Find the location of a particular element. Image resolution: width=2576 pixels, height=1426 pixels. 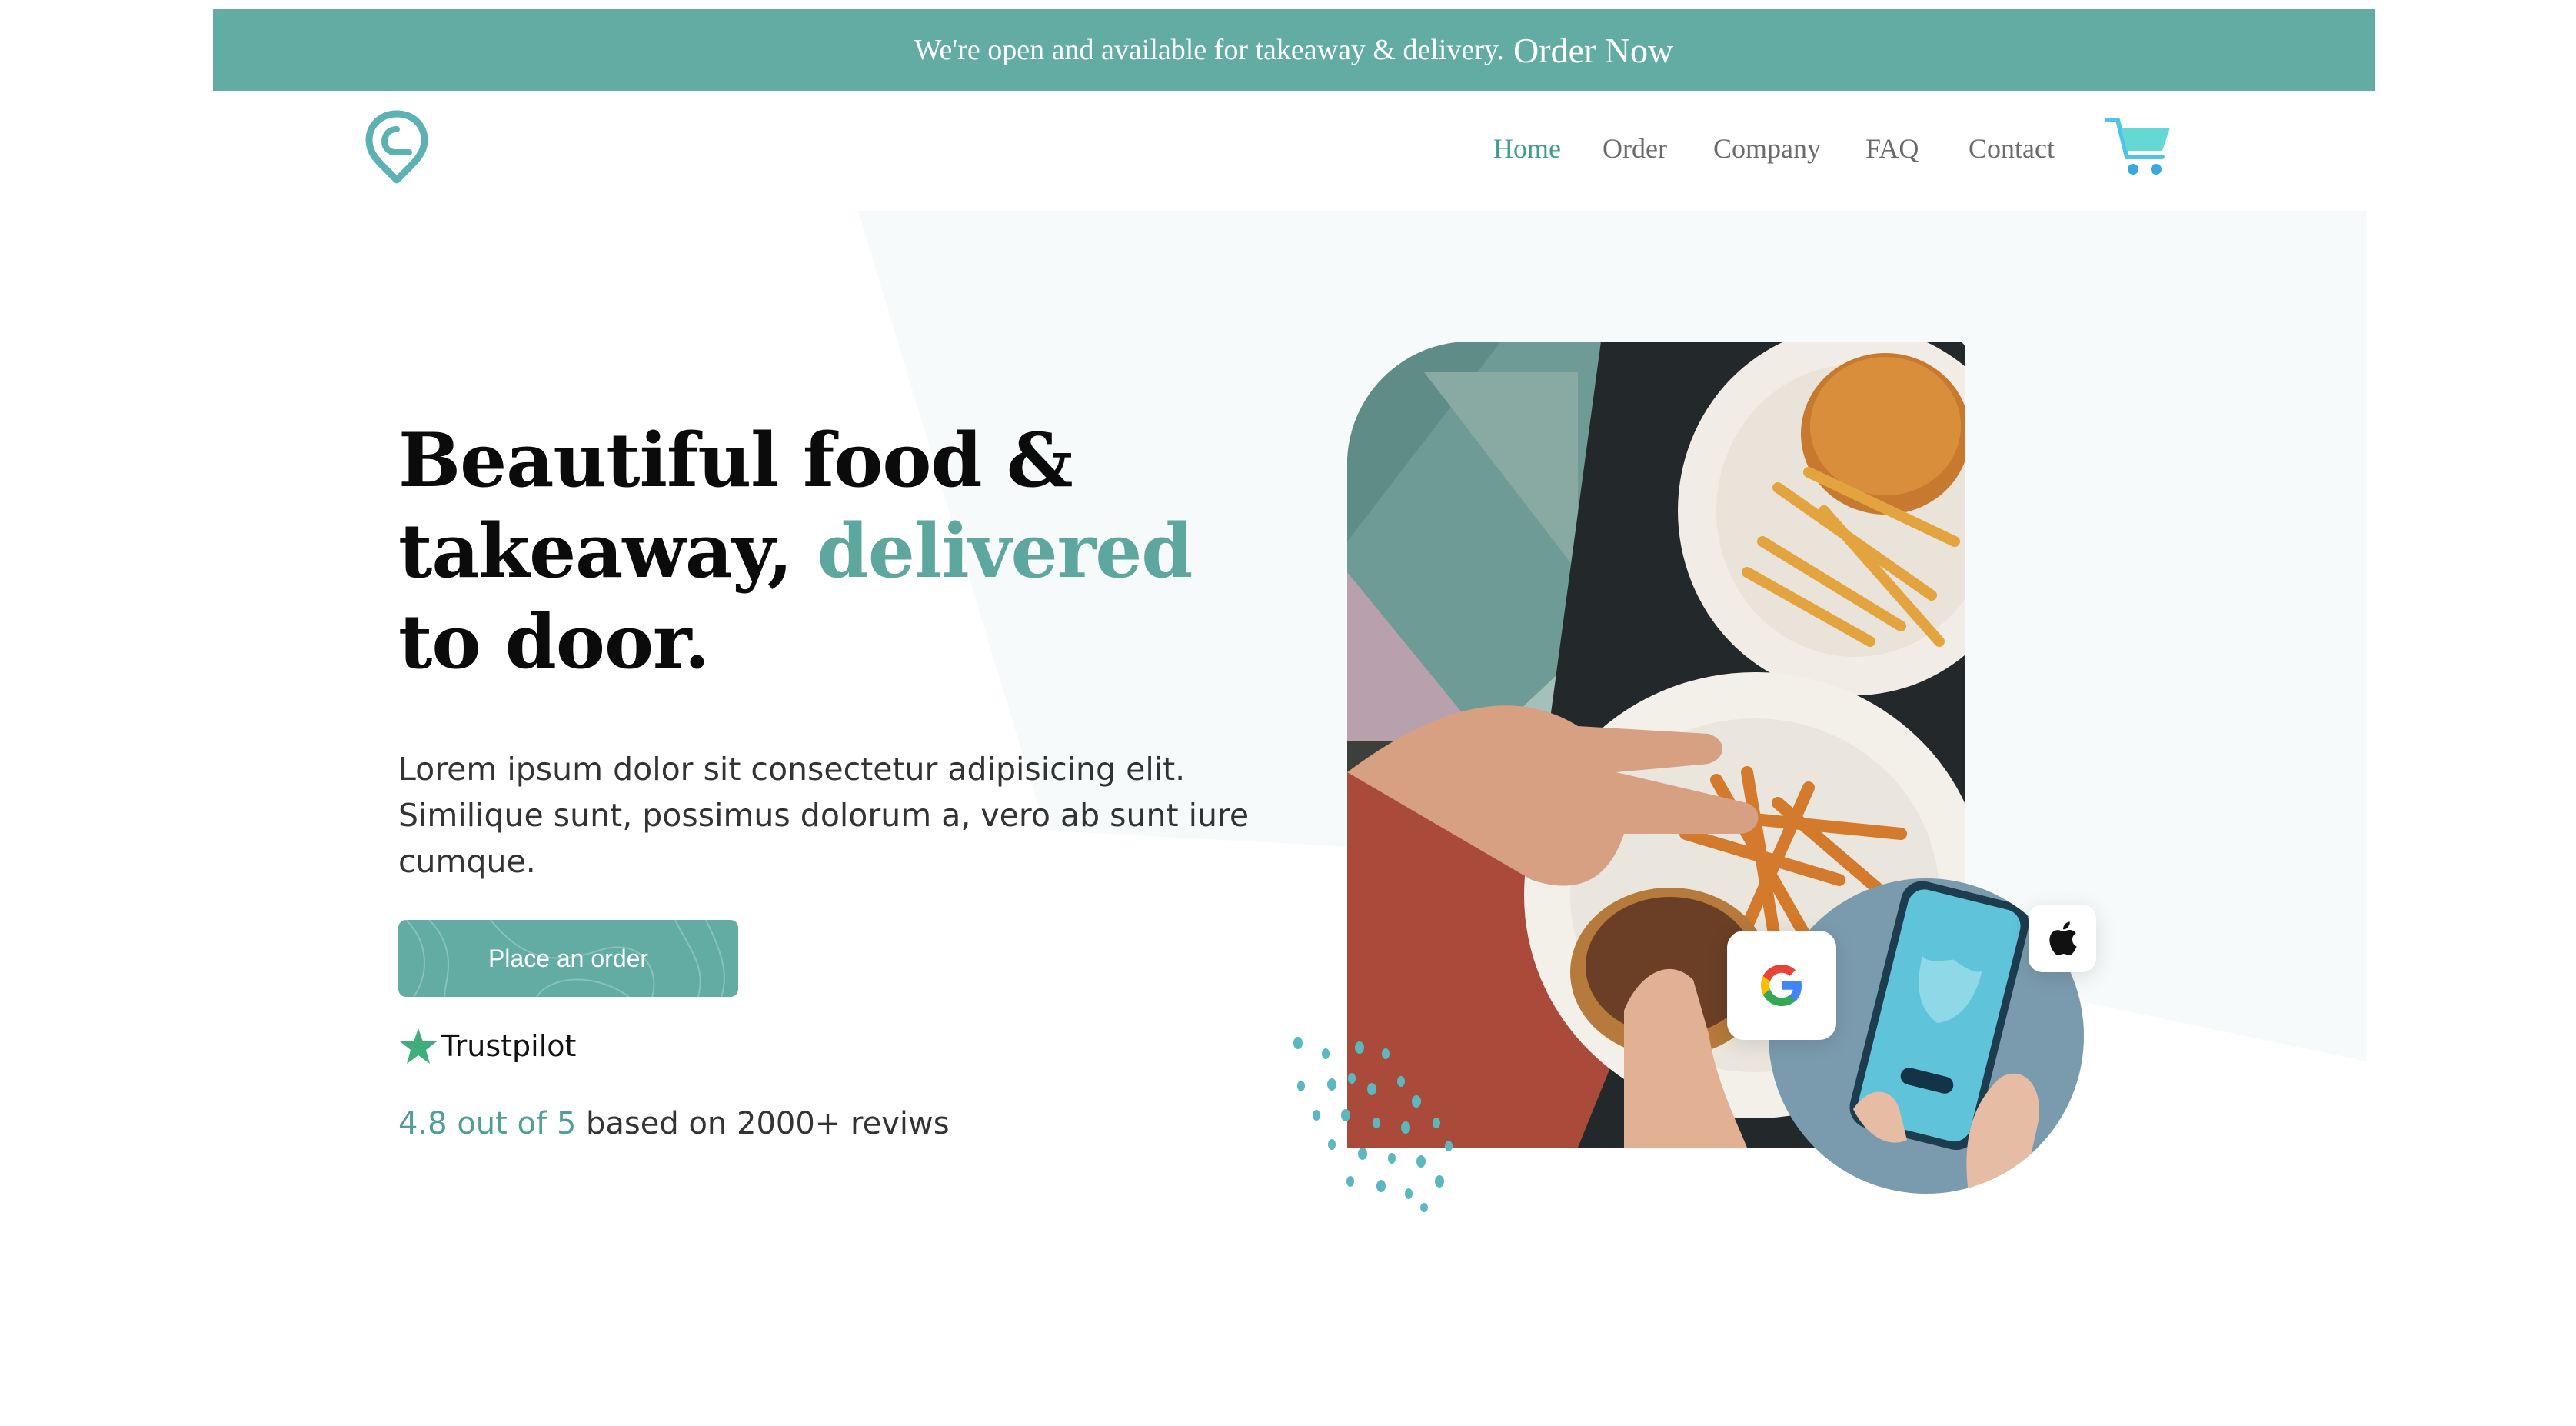

place-order-button: Place an order is located at coordinates (568, 958).